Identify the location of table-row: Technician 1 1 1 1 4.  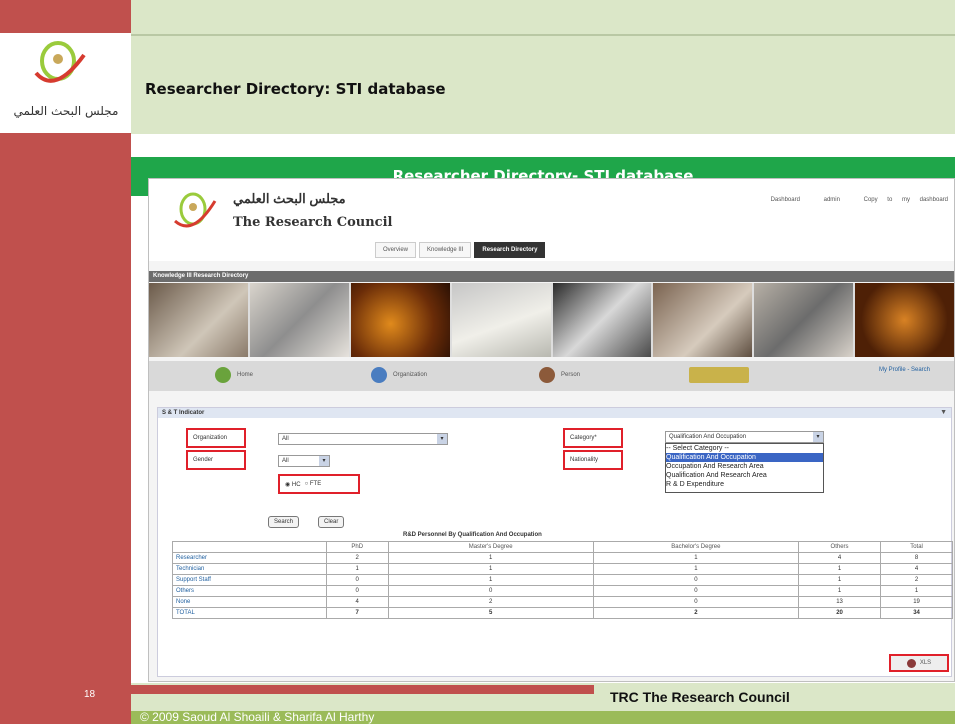
(562, 569).